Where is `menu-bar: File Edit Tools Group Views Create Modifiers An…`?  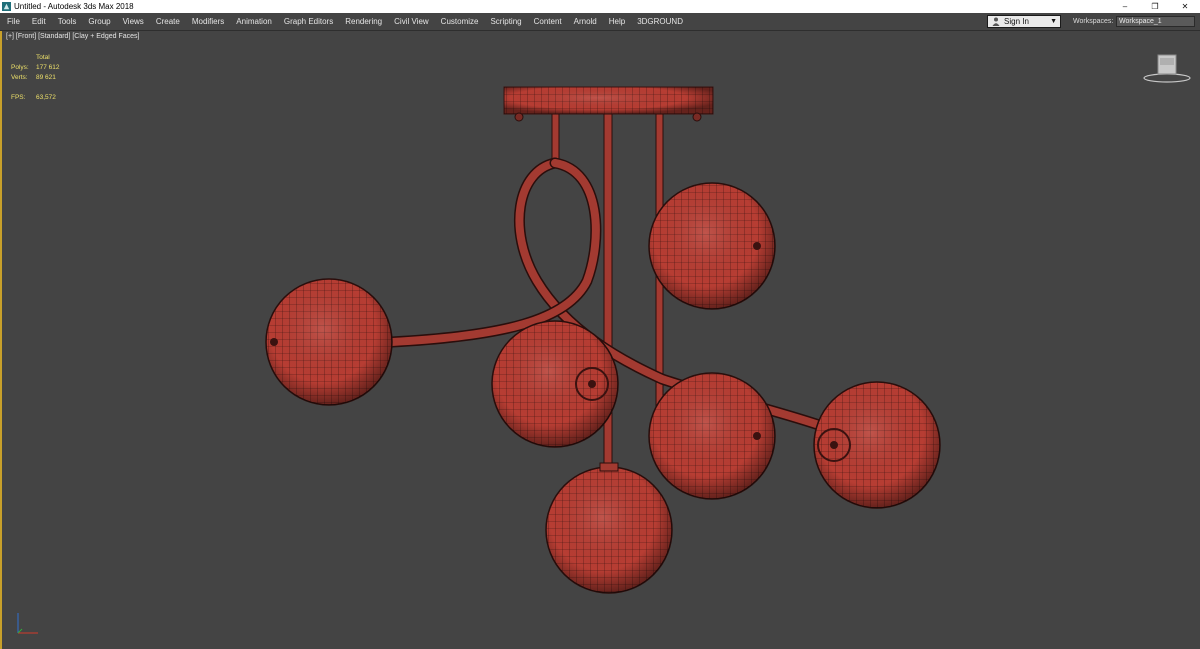
menu-bar: File Edit Tools Group Views Create Modifiers An… is located at coordinates (600, 22).